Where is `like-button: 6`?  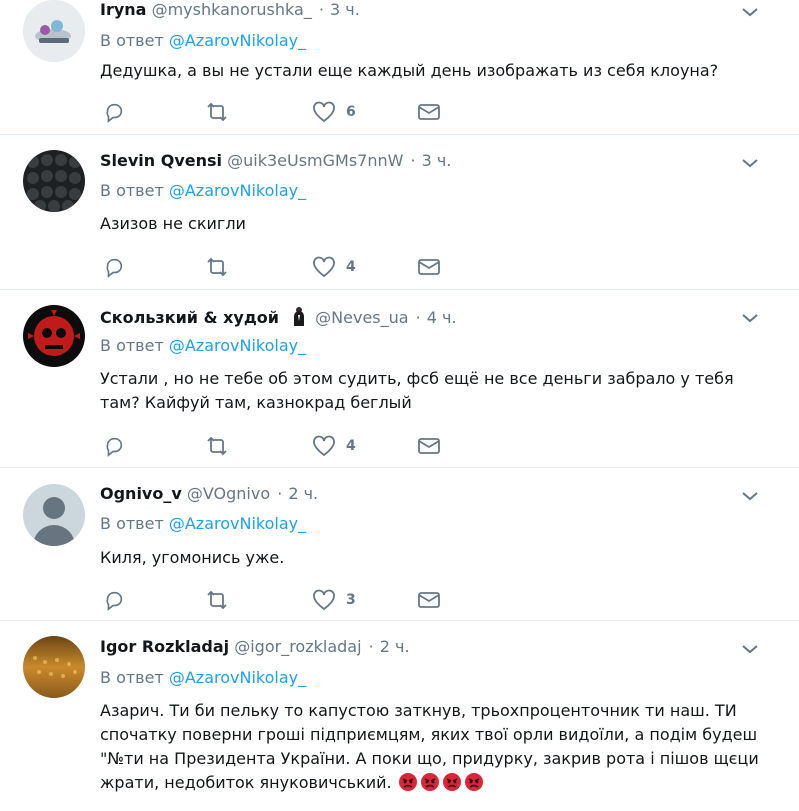 like-button: 6 is located at coordinates (334, 112).